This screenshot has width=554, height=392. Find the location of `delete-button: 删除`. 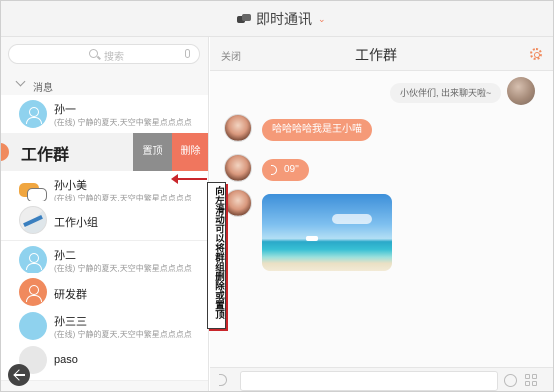

delete-button: 删除 is located at coordinates (190, 152).